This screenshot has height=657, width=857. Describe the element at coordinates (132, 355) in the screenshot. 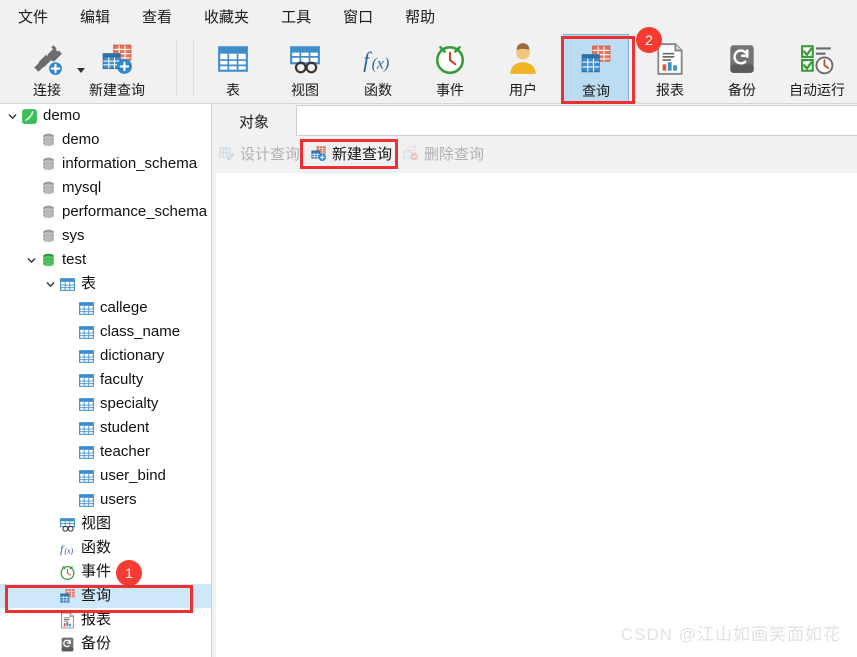

I see `tree-item-label: dictionary` at that location.